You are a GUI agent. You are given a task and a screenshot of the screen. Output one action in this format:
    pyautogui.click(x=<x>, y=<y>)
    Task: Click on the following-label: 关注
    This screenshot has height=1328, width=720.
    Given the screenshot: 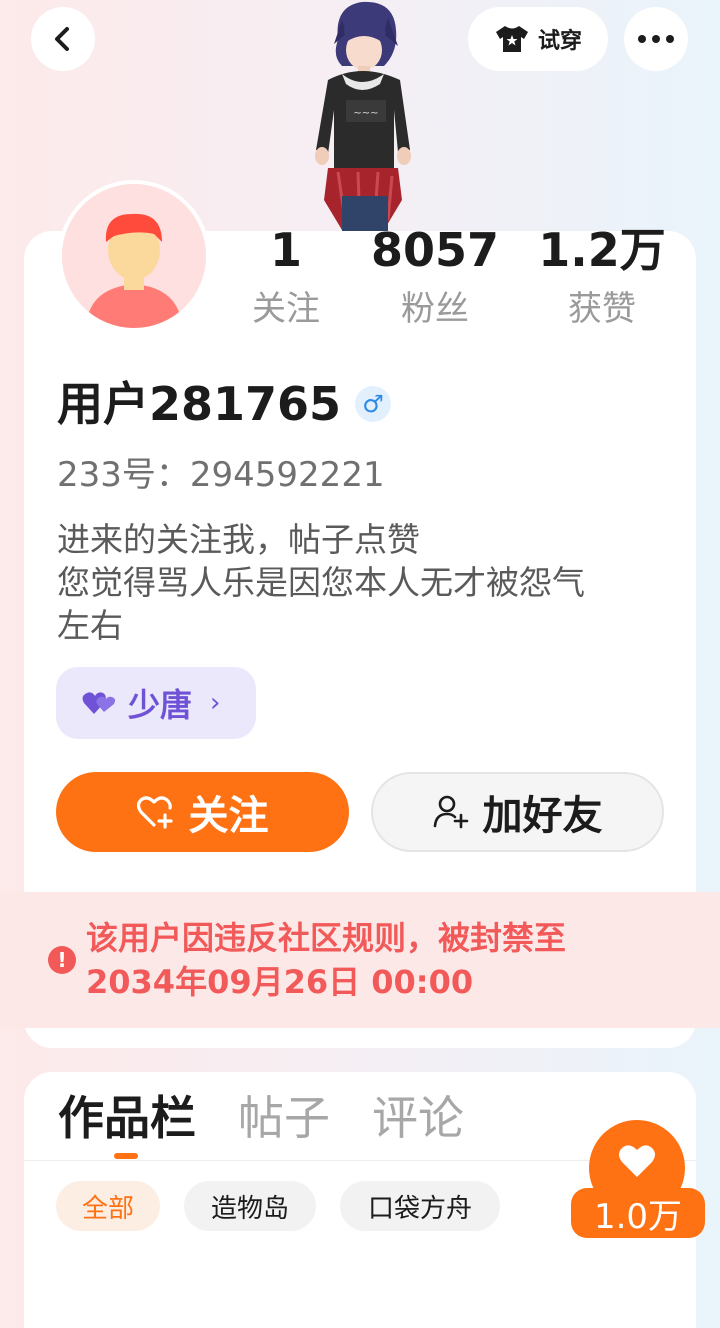 What is the action you would take?
    pyautogui.click(x=286, y=309)
    